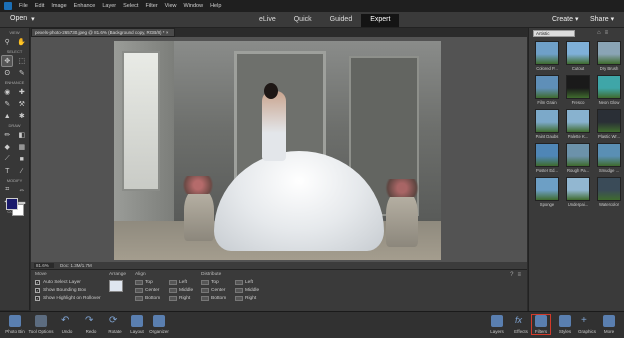  I want to click on clone-stamp-icon: ⚒, so click(22, 104).